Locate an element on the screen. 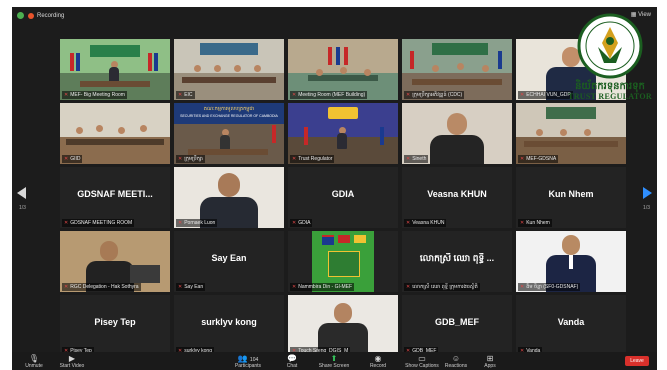 This screenshot has width=667, height=370. participant-tile: Kun Nhem ✕ Kun Nhem is located at coordinates (571, 197).